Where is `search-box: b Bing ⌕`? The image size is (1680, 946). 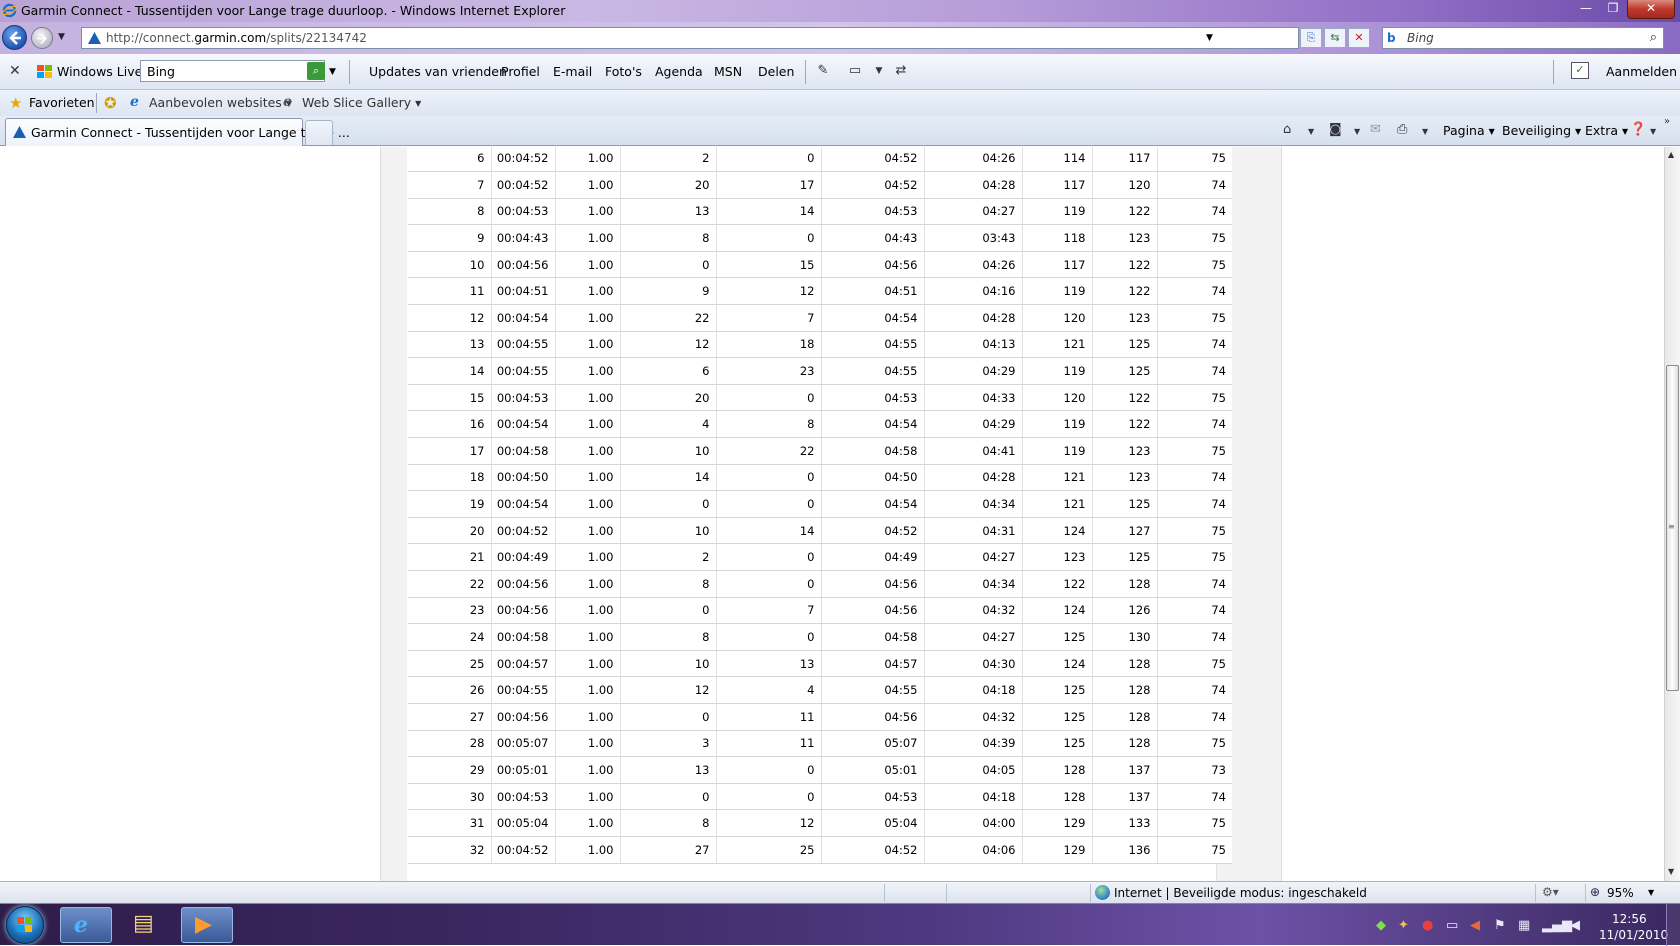 search-box: b Bing ⌕ is located at coordinates (1523, 38).